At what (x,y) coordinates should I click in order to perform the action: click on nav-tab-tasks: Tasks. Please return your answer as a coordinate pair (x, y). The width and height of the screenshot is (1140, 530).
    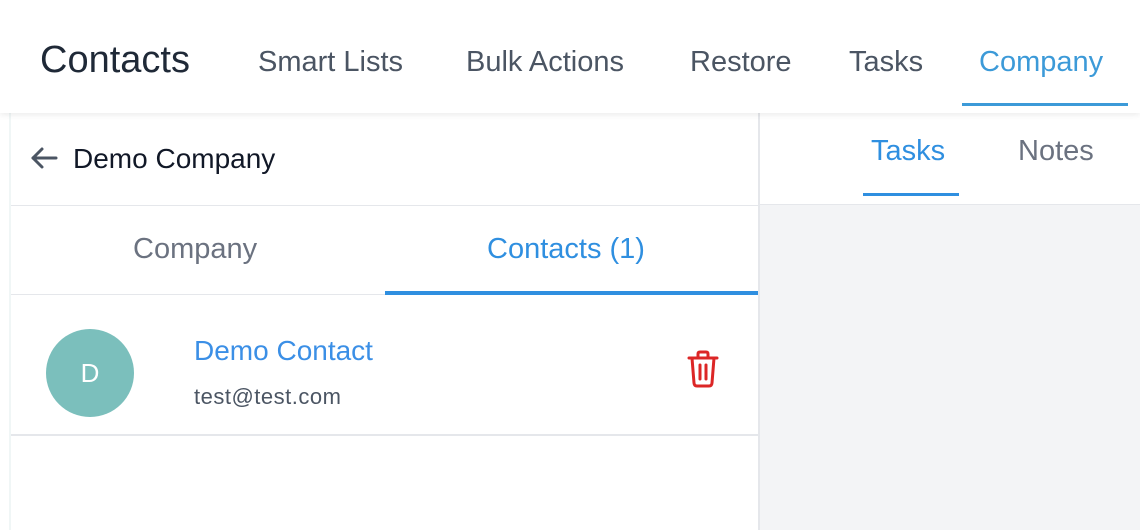
    Looking at the image, I should click on (886, 62).